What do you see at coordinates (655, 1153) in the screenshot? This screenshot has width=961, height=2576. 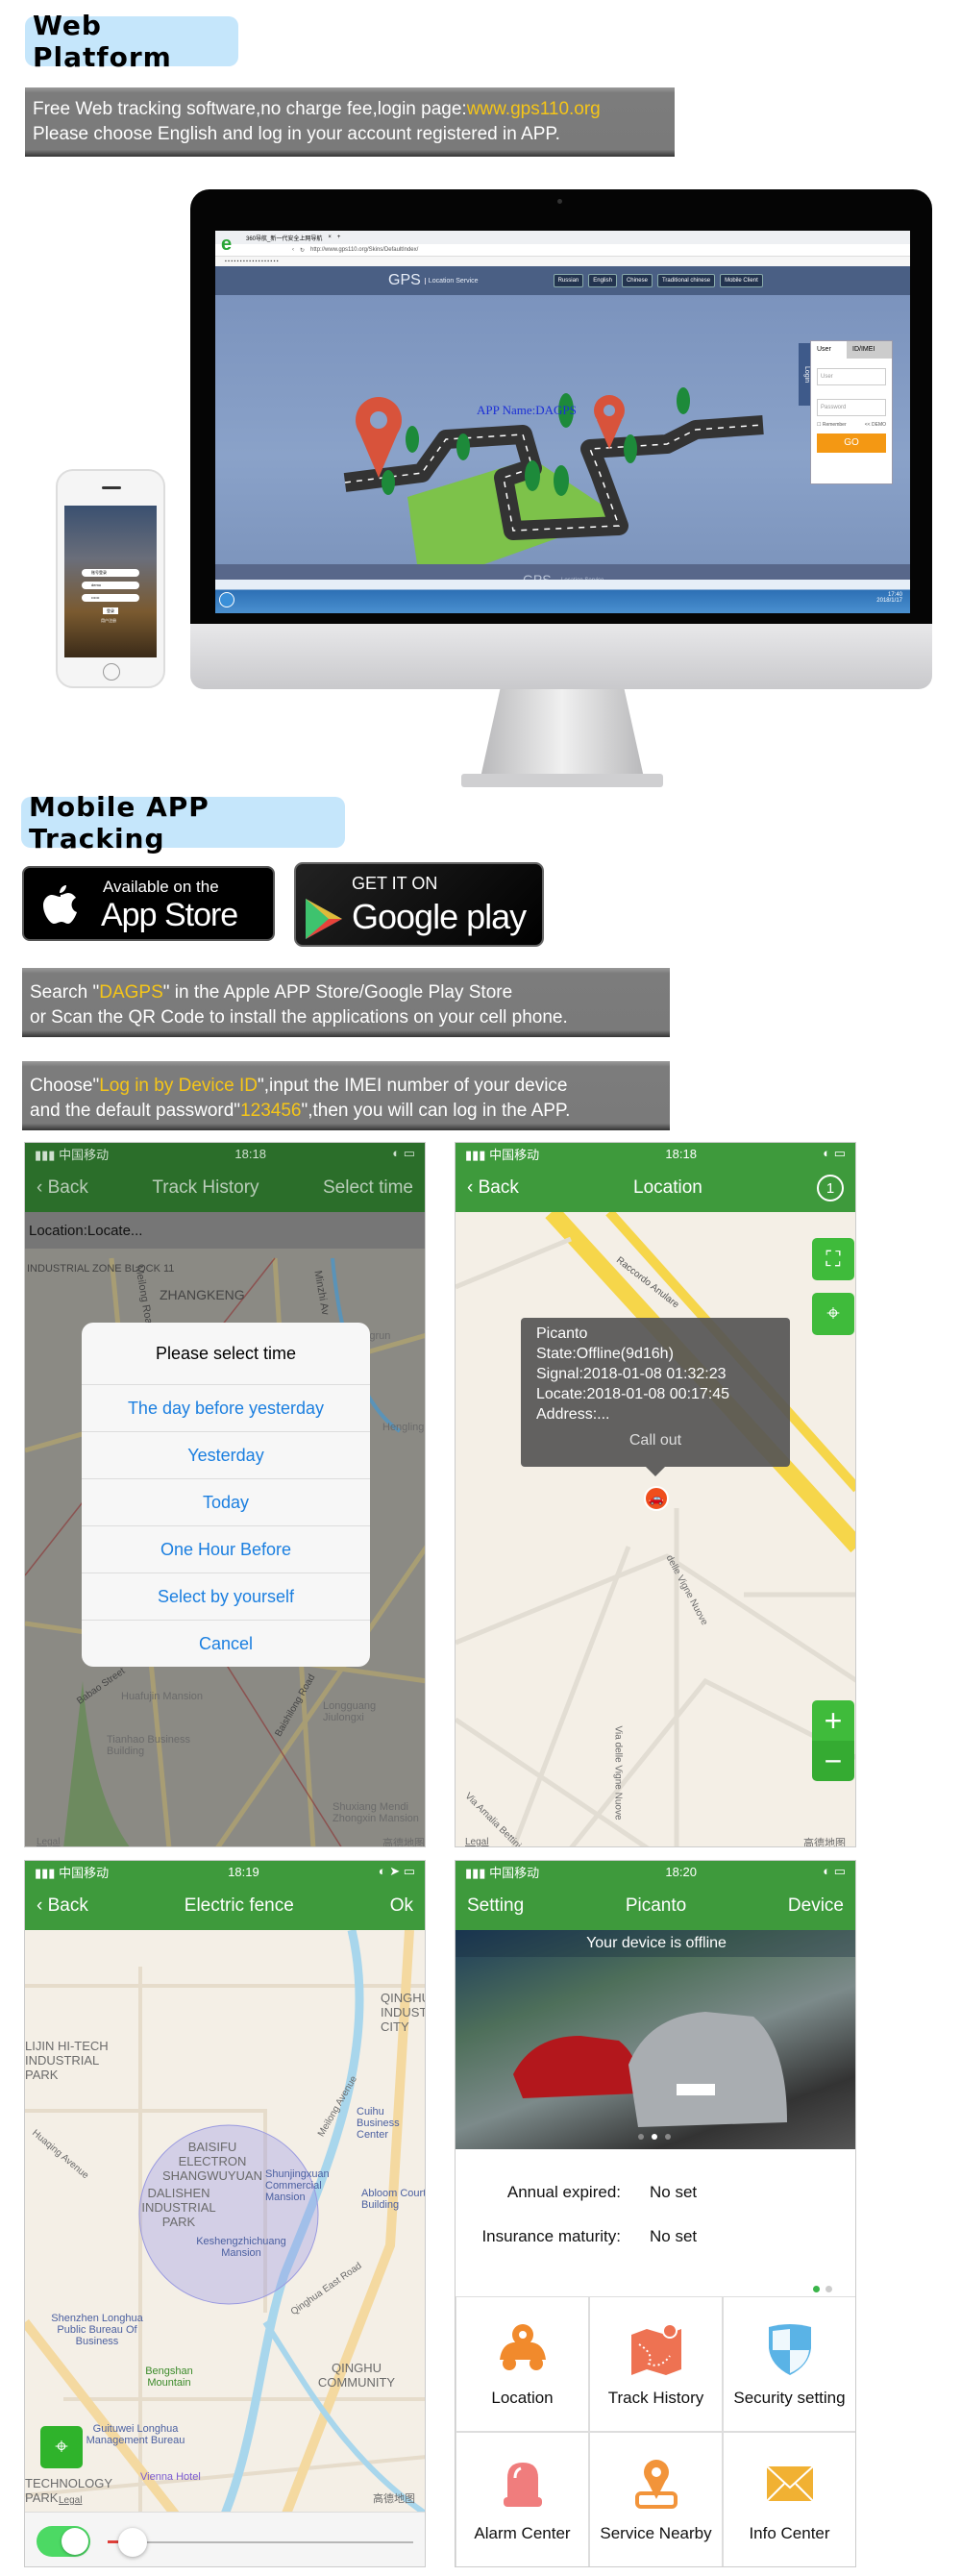 I see `status-bar: ▮▮▮ 中国移动 18:18 ◐ ▭` at bounding box center [655, 1153].